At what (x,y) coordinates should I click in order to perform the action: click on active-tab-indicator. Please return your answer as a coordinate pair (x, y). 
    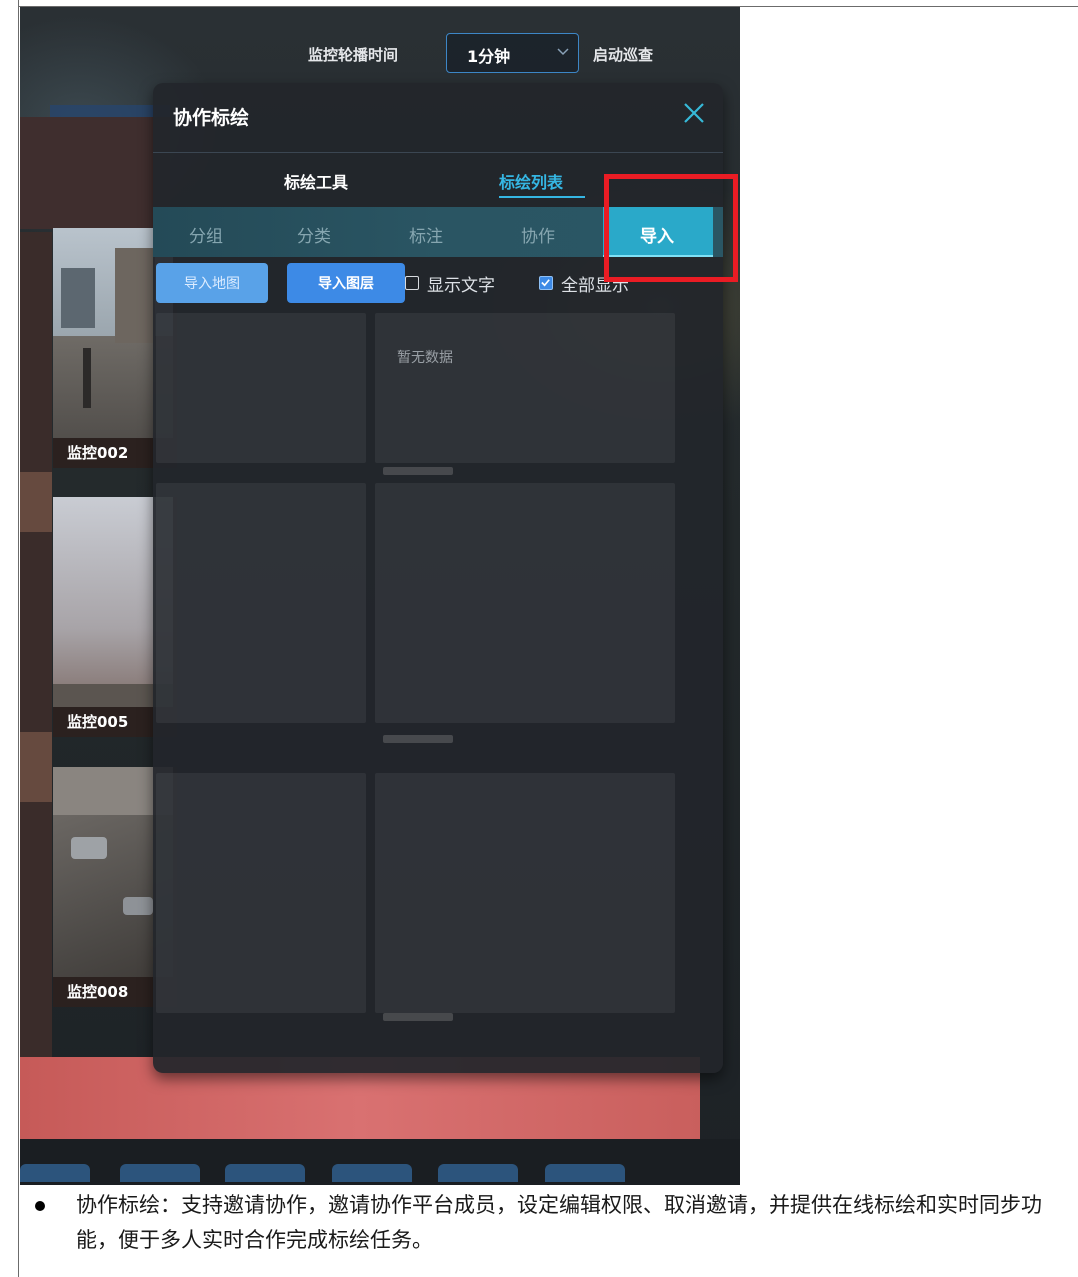
    Looking at the image, I should click on (542, 197).